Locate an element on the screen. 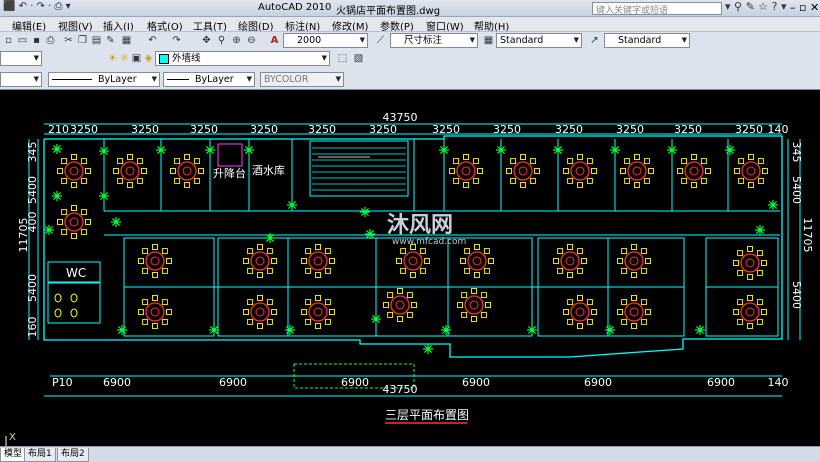  tab-layout1: 布局1 is located at coordinates (40, 455).